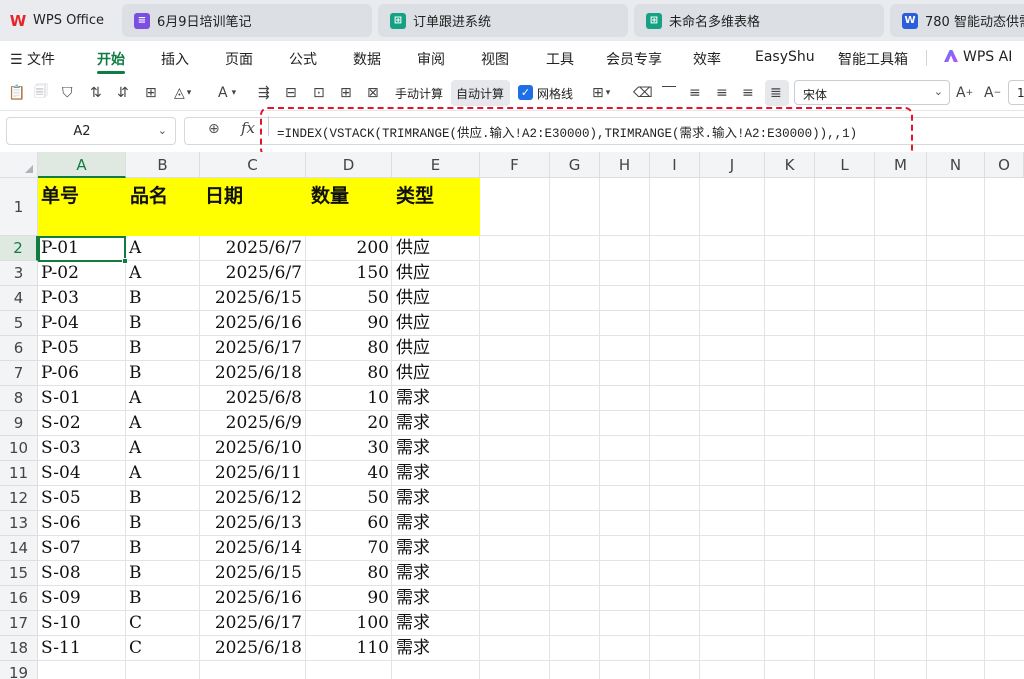  Describe the element at coordinates (163, 165) in the screenshot. I see `column-header-b: B` at that location.